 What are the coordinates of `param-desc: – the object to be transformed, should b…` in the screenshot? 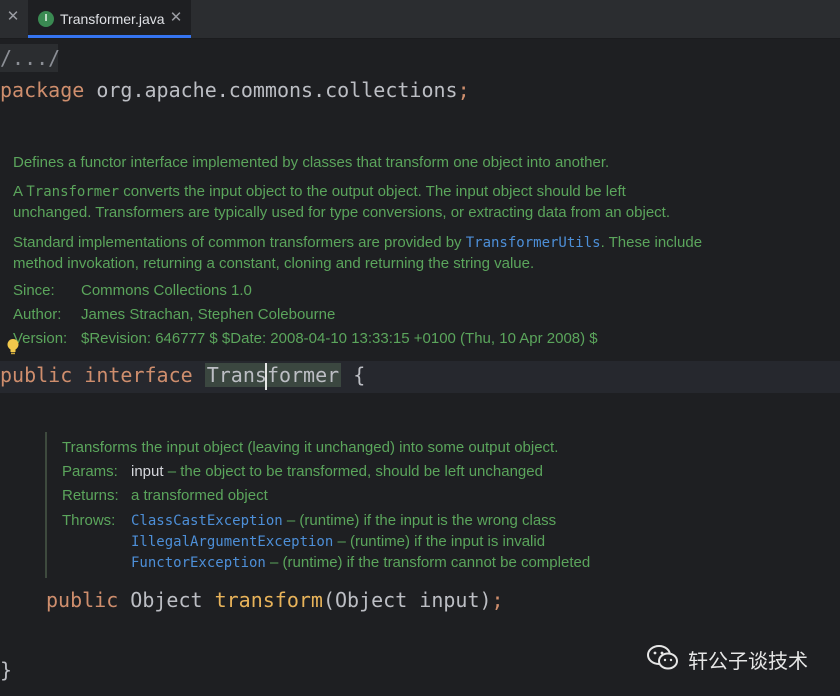 It's located at (353, 471).